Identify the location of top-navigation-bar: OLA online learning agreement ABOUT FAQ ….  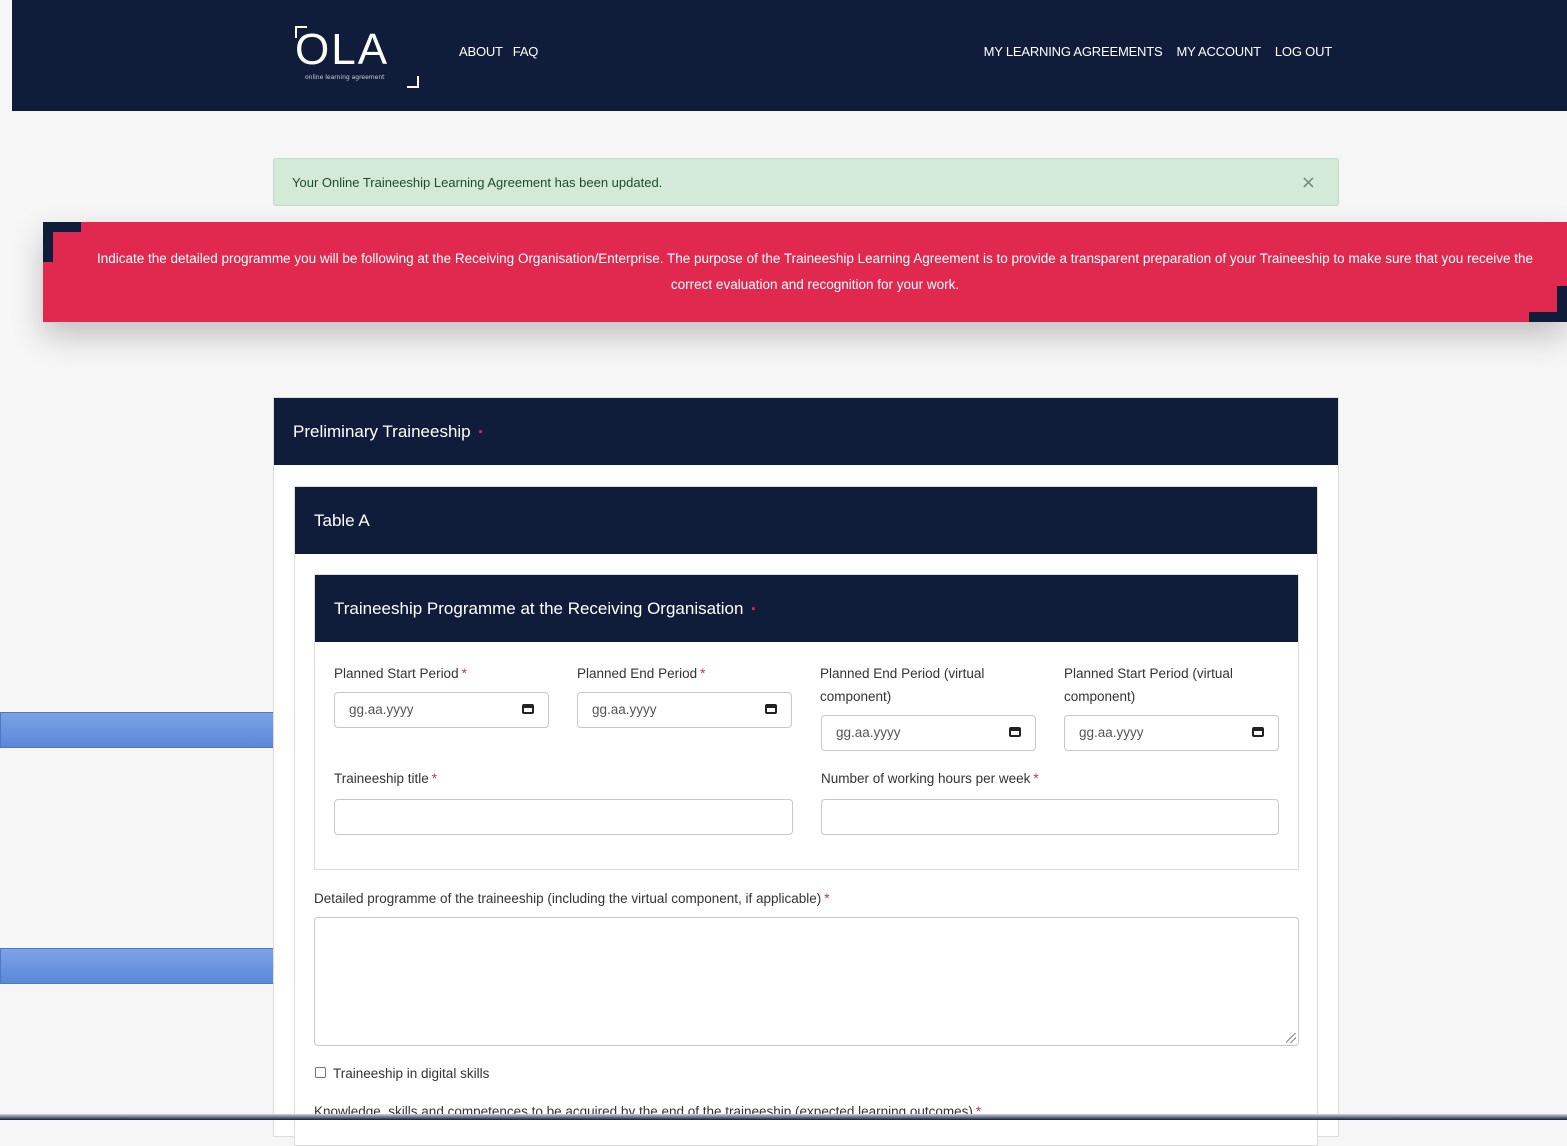
(789, 55).